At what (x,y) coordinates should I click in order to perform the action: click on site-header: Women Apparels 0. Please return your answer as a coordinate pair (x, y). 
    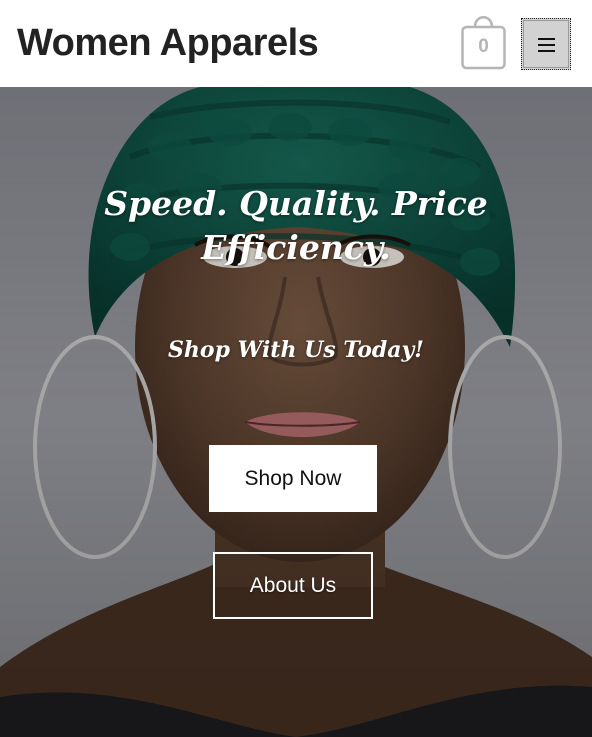
    Looking at the image, I should click on (296, 43).